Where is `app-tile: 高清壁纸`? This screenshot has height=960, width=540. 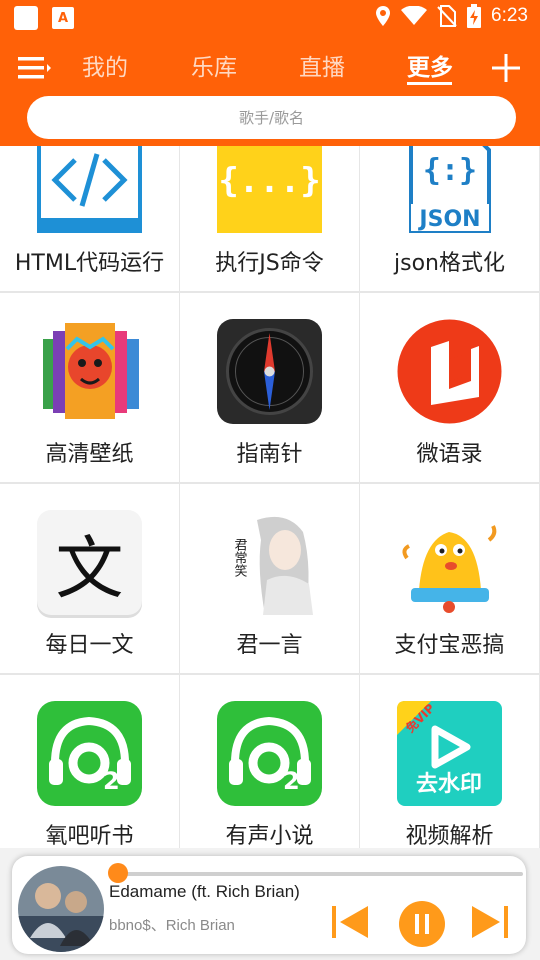
app-tile: 高清壁纸 is located at coordinates (89, 387).